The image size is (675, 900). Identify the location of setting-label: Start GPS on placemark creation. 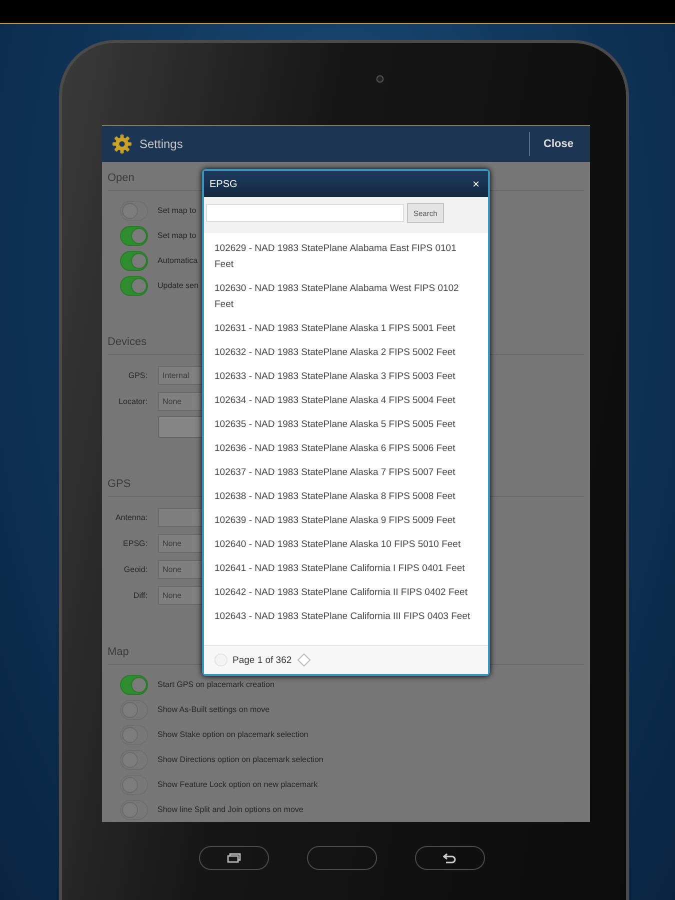
(216, 684).